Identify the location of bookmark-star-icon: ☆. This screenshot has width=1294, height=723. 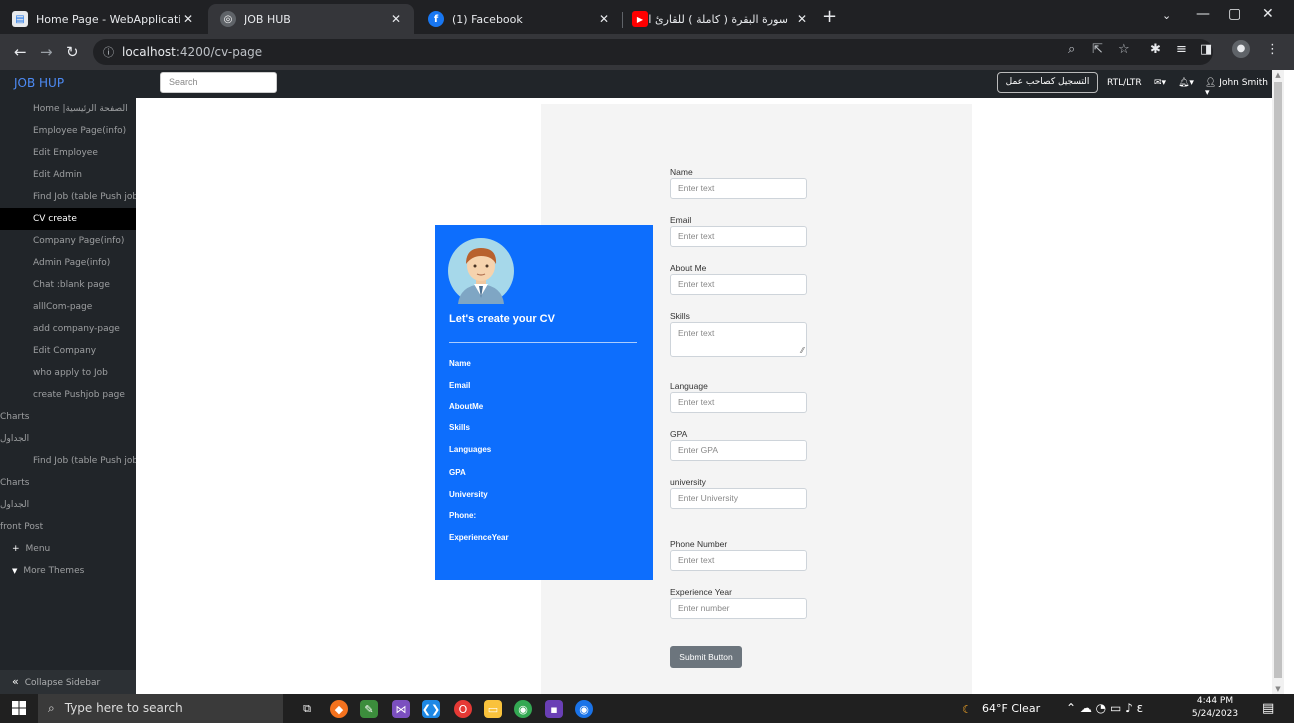
(1124, 49).